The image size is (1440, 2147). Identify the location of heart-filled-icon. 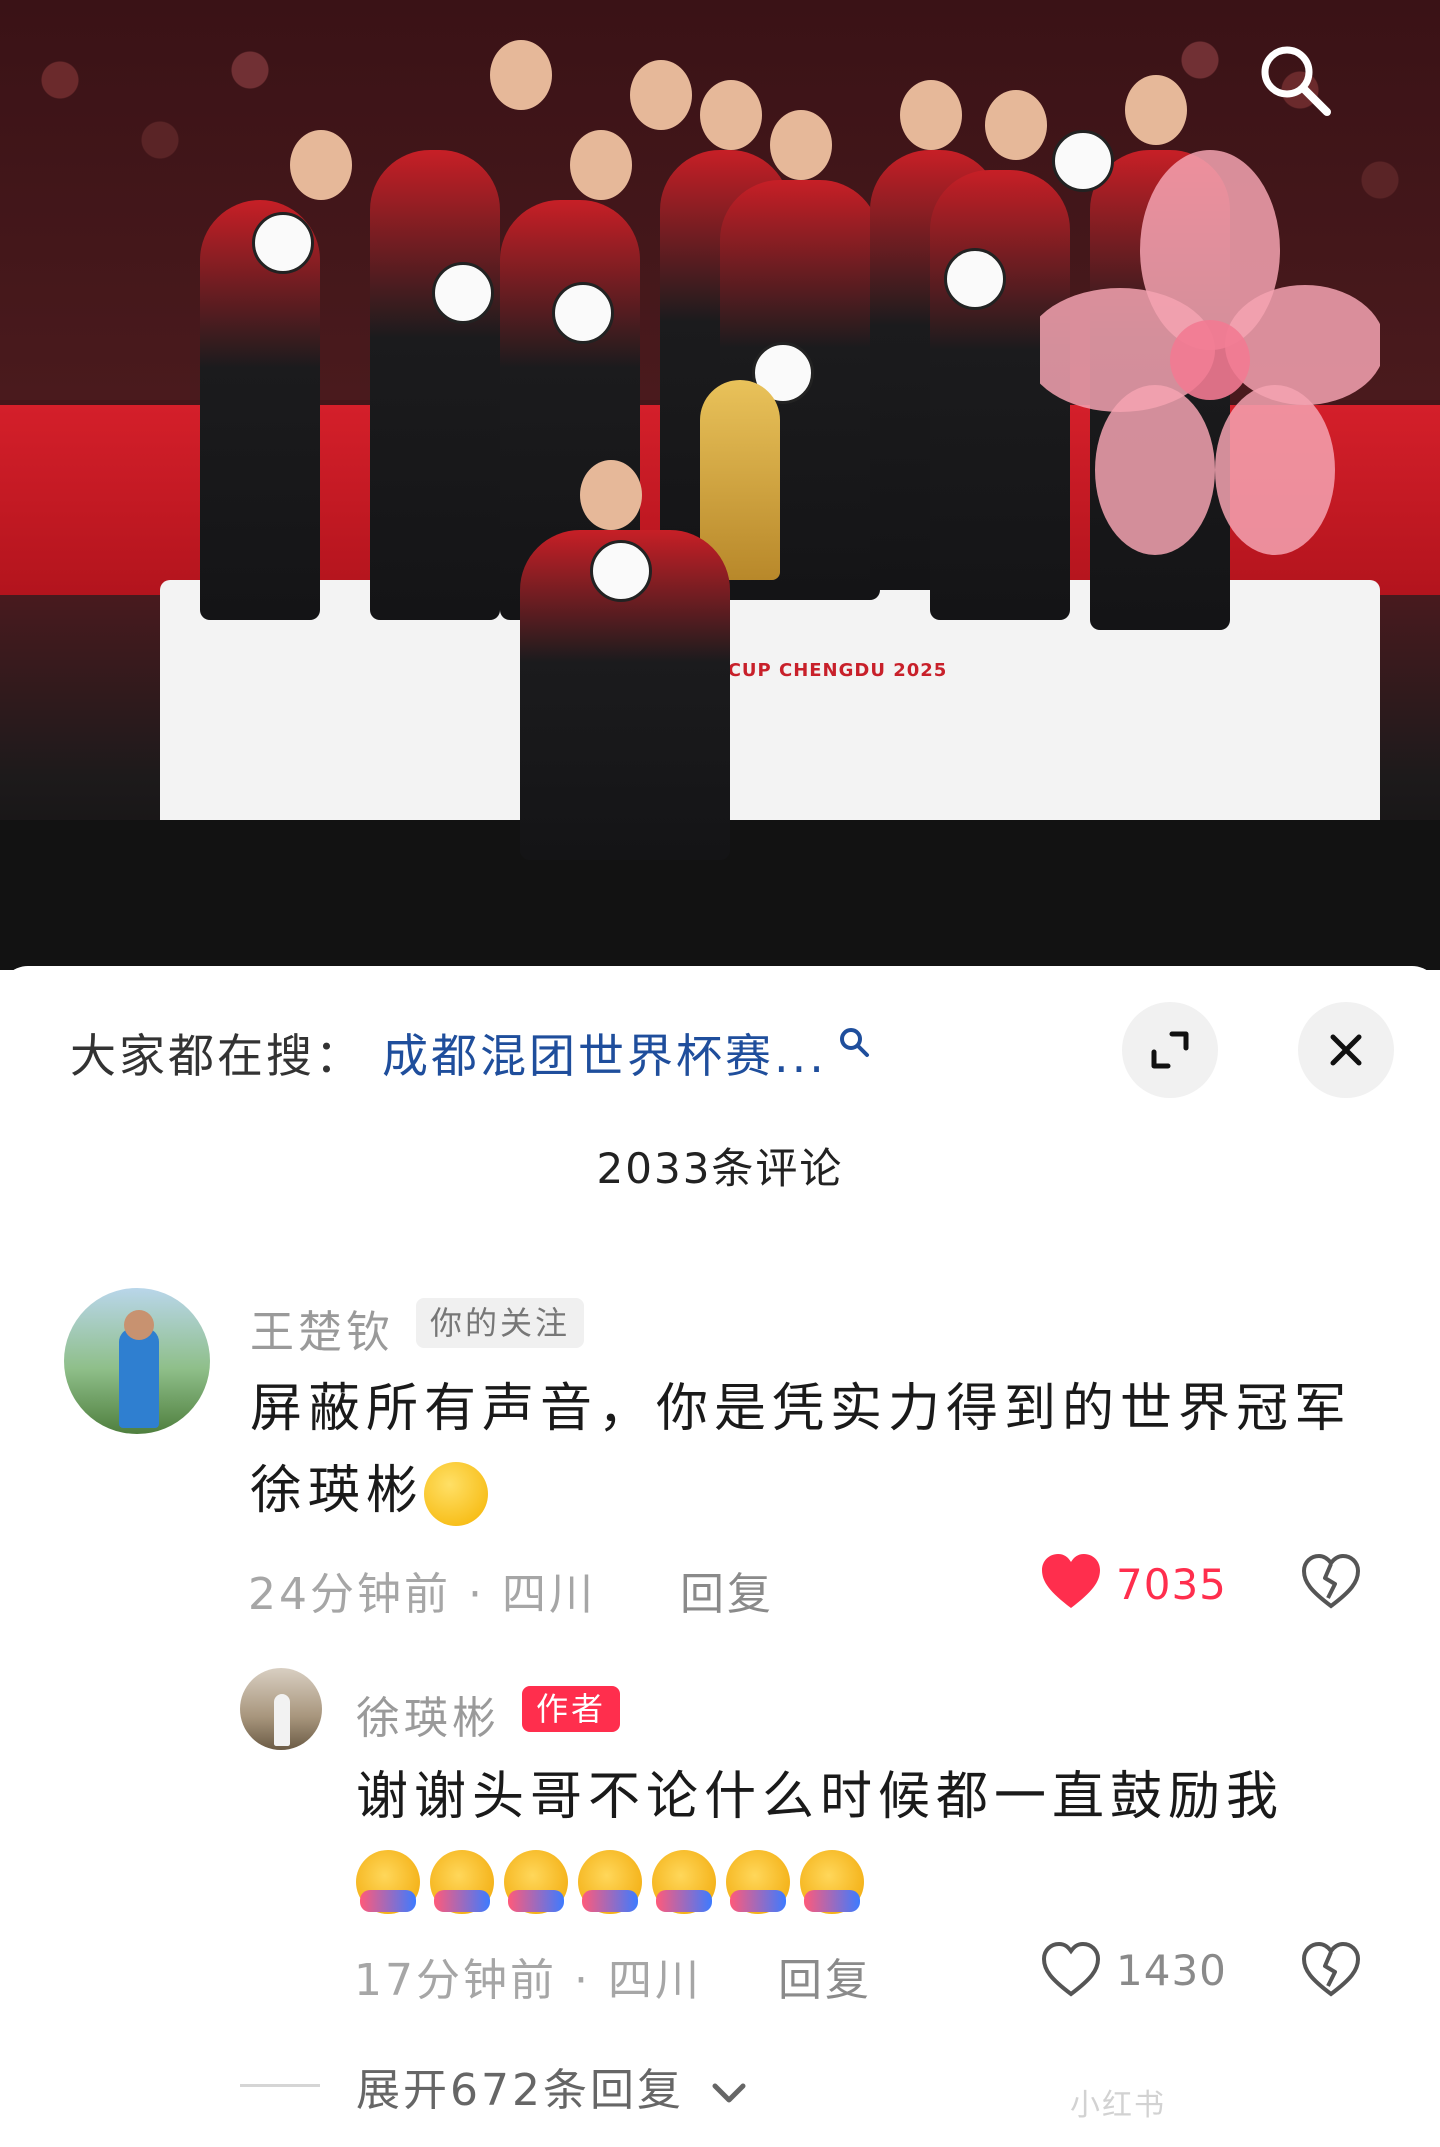
(1071, 1581).